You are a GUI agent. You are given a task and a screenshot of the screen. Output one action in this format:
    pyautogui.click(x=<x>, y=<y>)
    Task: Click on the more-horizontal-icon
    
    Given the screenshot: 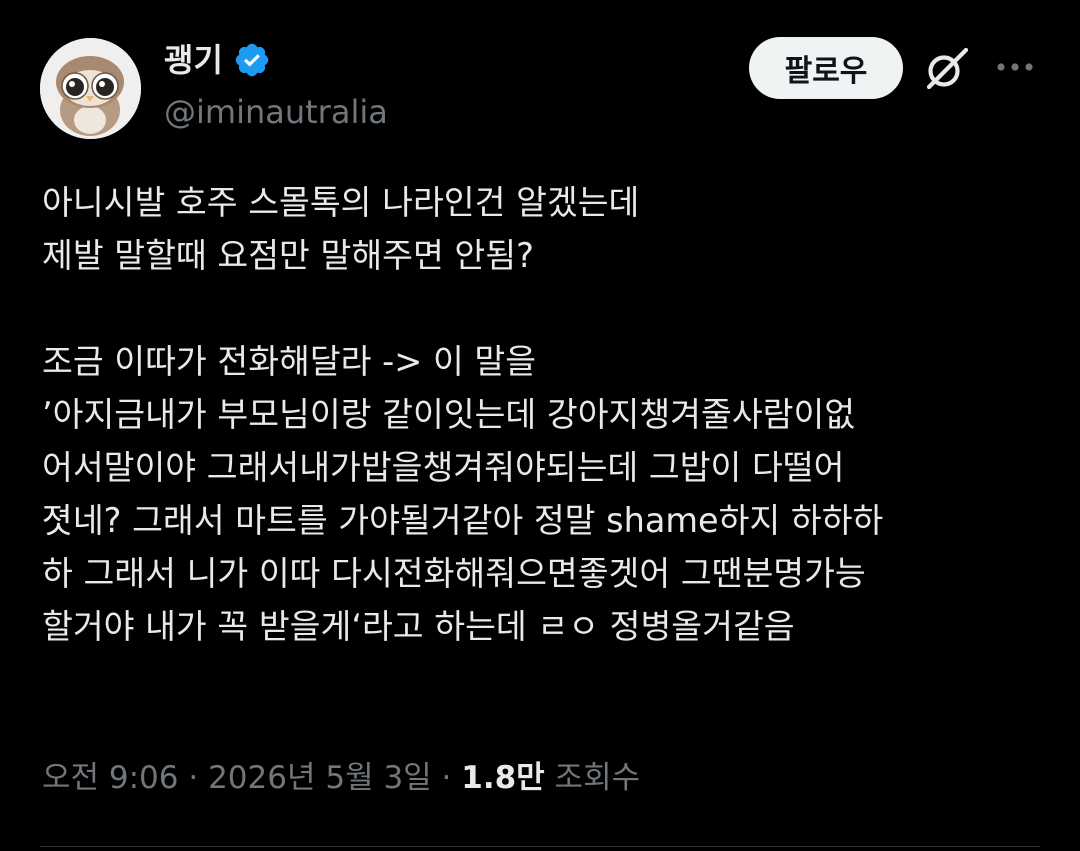 What is the action you would take?
    pyautogui.click(x=1015, y=67)
    